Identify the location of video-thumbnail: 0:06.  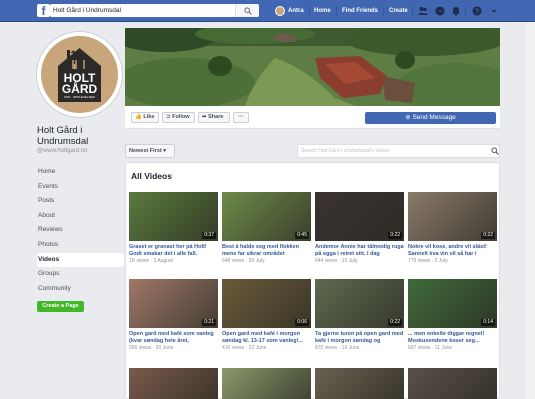
(266, 303).